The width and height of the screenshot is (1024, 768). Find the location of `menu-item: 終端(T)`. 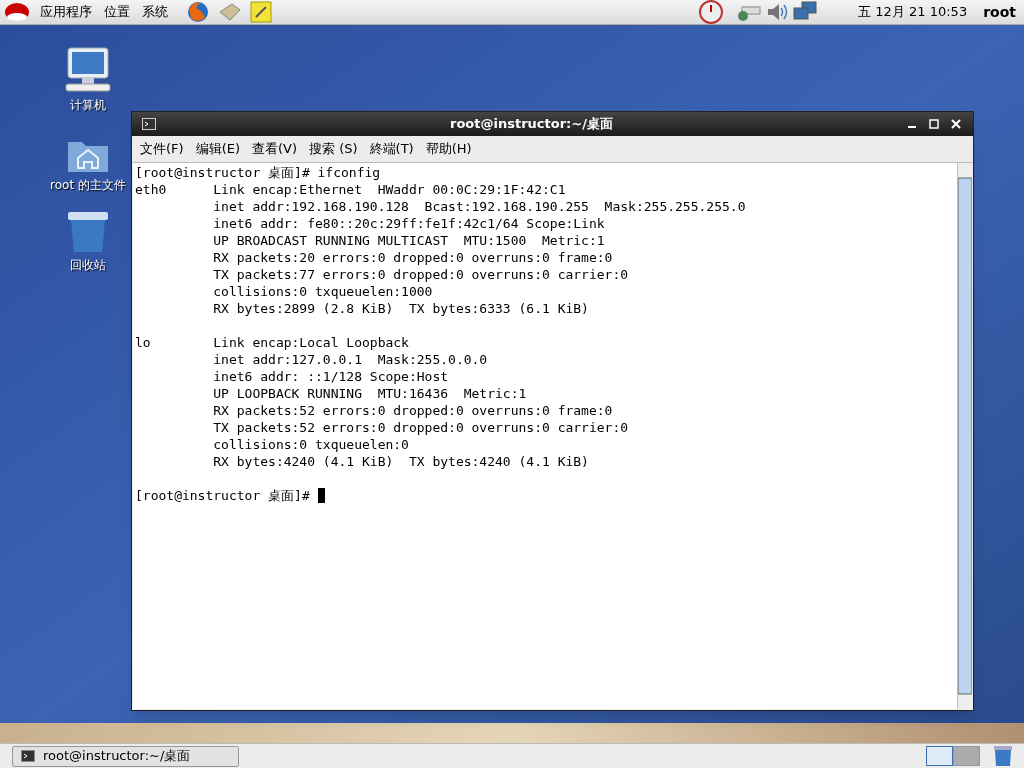

menu-item: 終端(T) is located at coordinates (391, 149).